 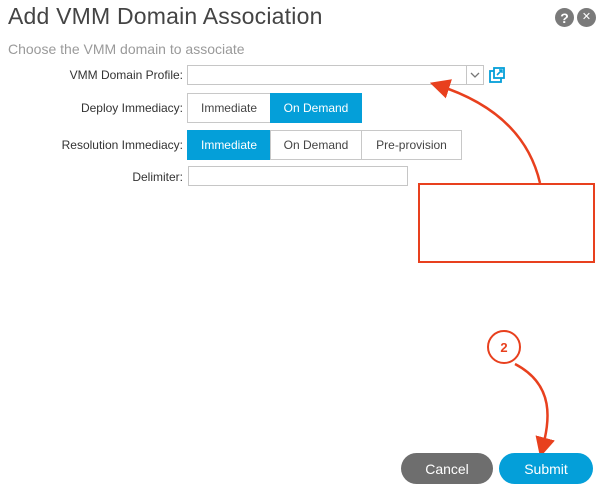 What do you see at coordinates (546, 468) in the screenshot?
I see `submit-button: Submit` at bounding box center [546, 468].